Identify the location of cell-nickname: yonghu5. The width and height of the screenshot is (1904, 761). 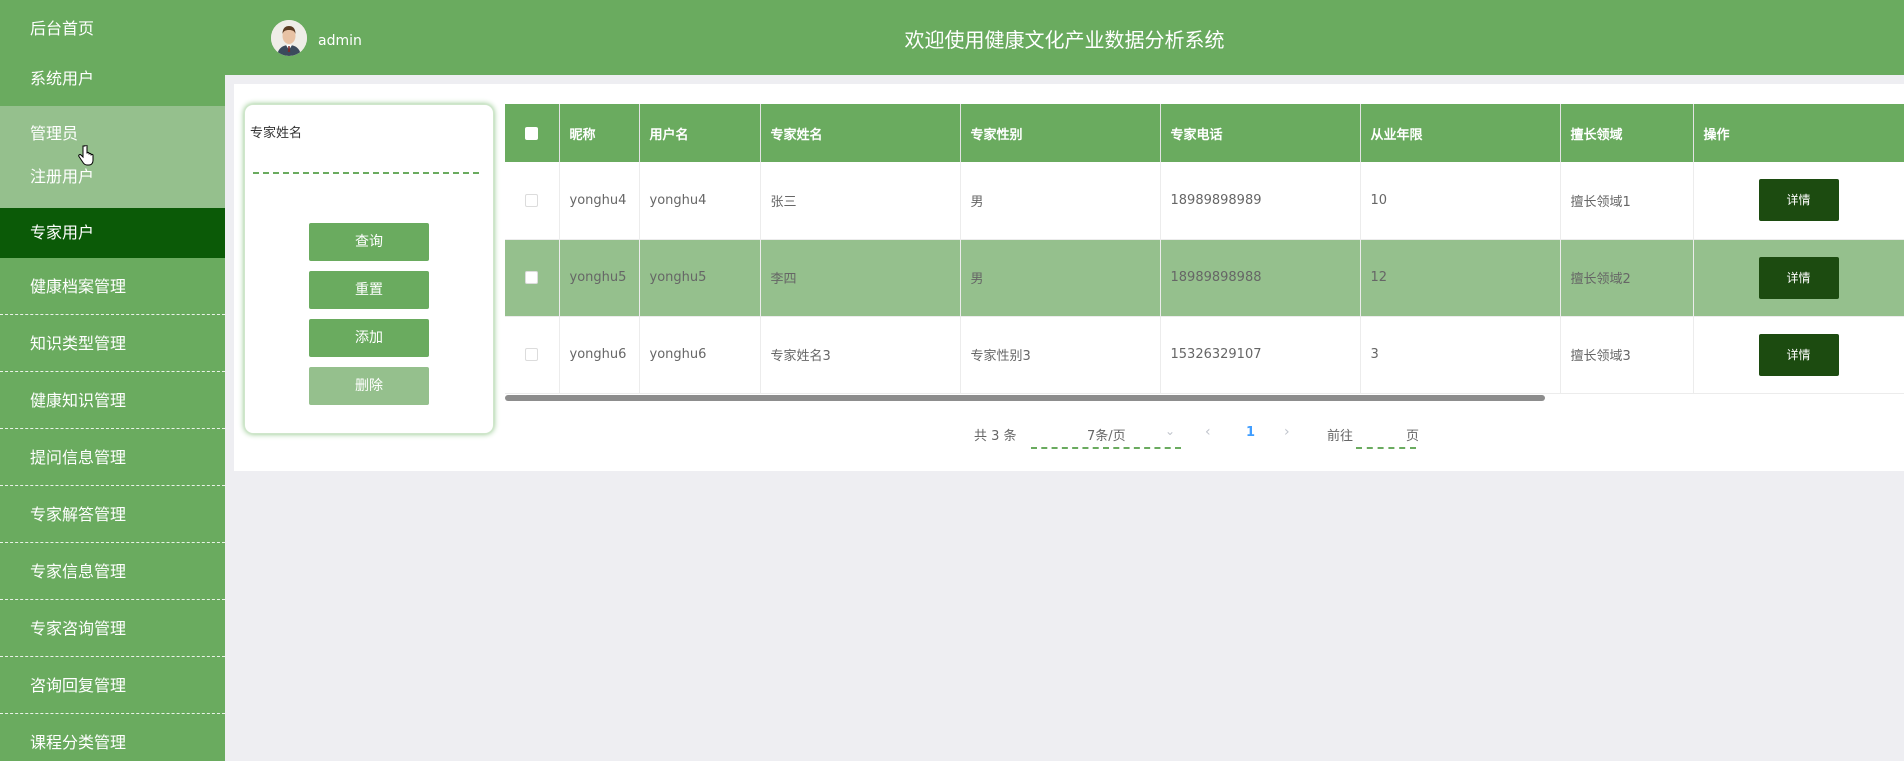
(599, 278).